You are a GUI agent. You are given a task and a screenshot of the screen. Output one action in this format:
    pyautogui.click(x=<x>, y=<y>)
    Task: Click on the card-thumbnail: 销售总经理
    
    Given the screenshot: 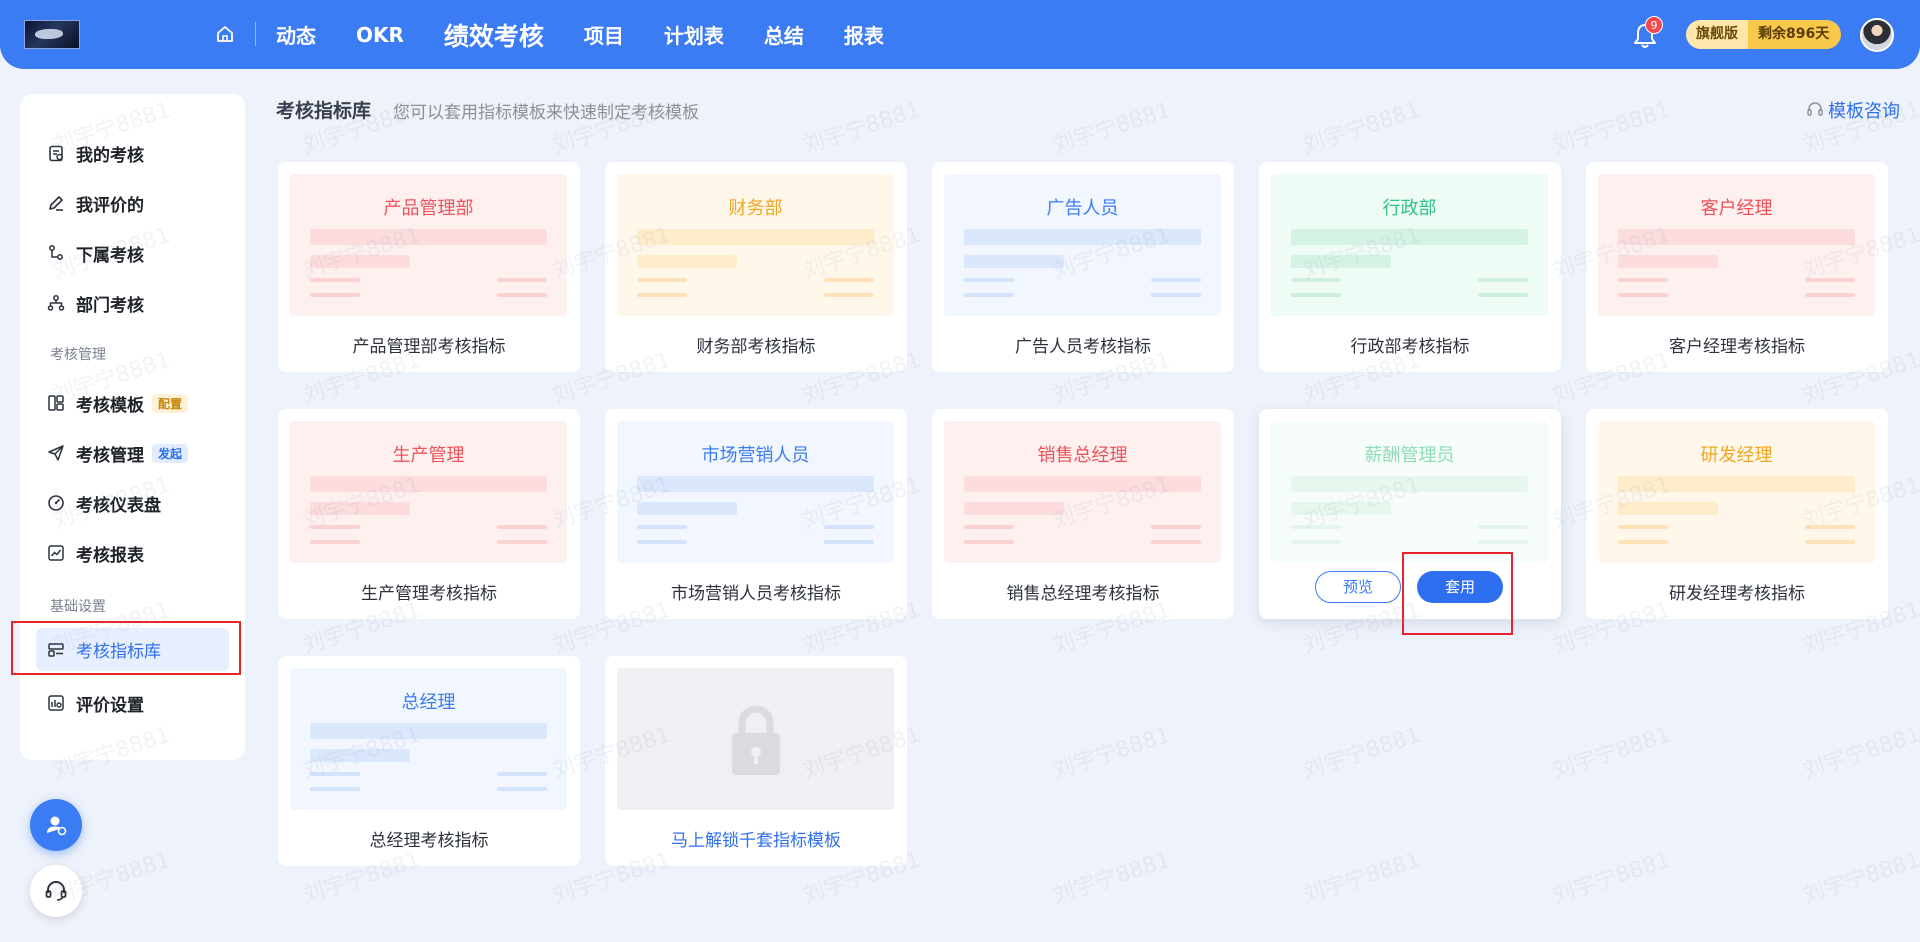 What is the action you would take?
    pyautogui.click(x=1082, y=492)
    